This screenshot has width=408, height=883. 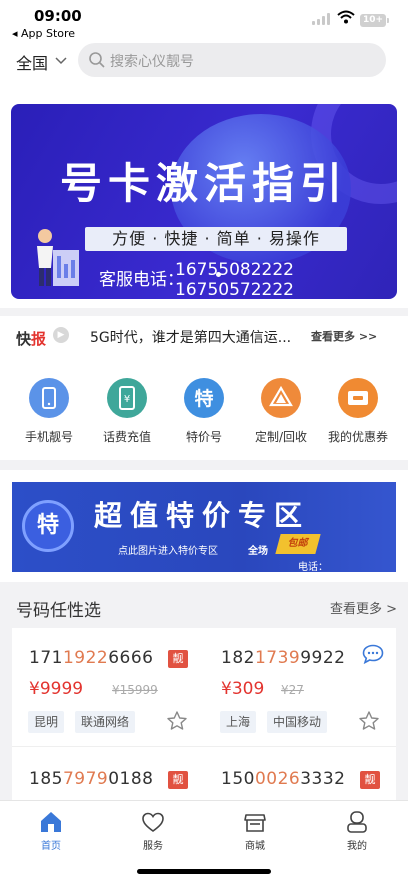 I want to click on customer-service-phone-2: 16750572222, so click(x=234, y=289).